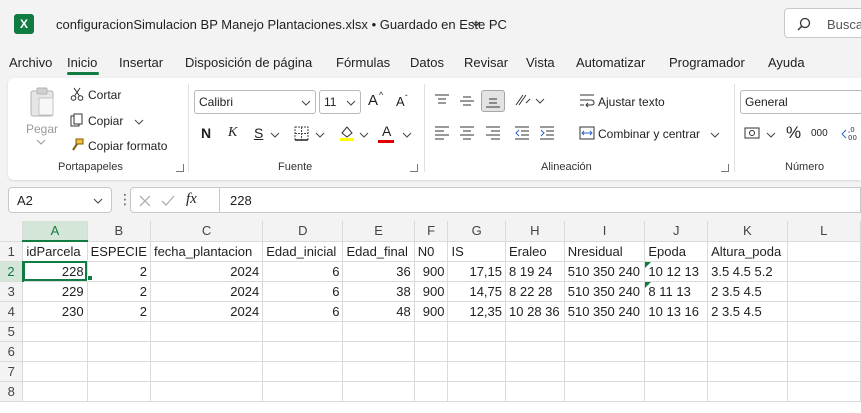 This screenshot has width=861, height=413. What do you see at coordinates (824, 311) in the screenshot?
I see `cell-l4` at bounding box center [824, 311].